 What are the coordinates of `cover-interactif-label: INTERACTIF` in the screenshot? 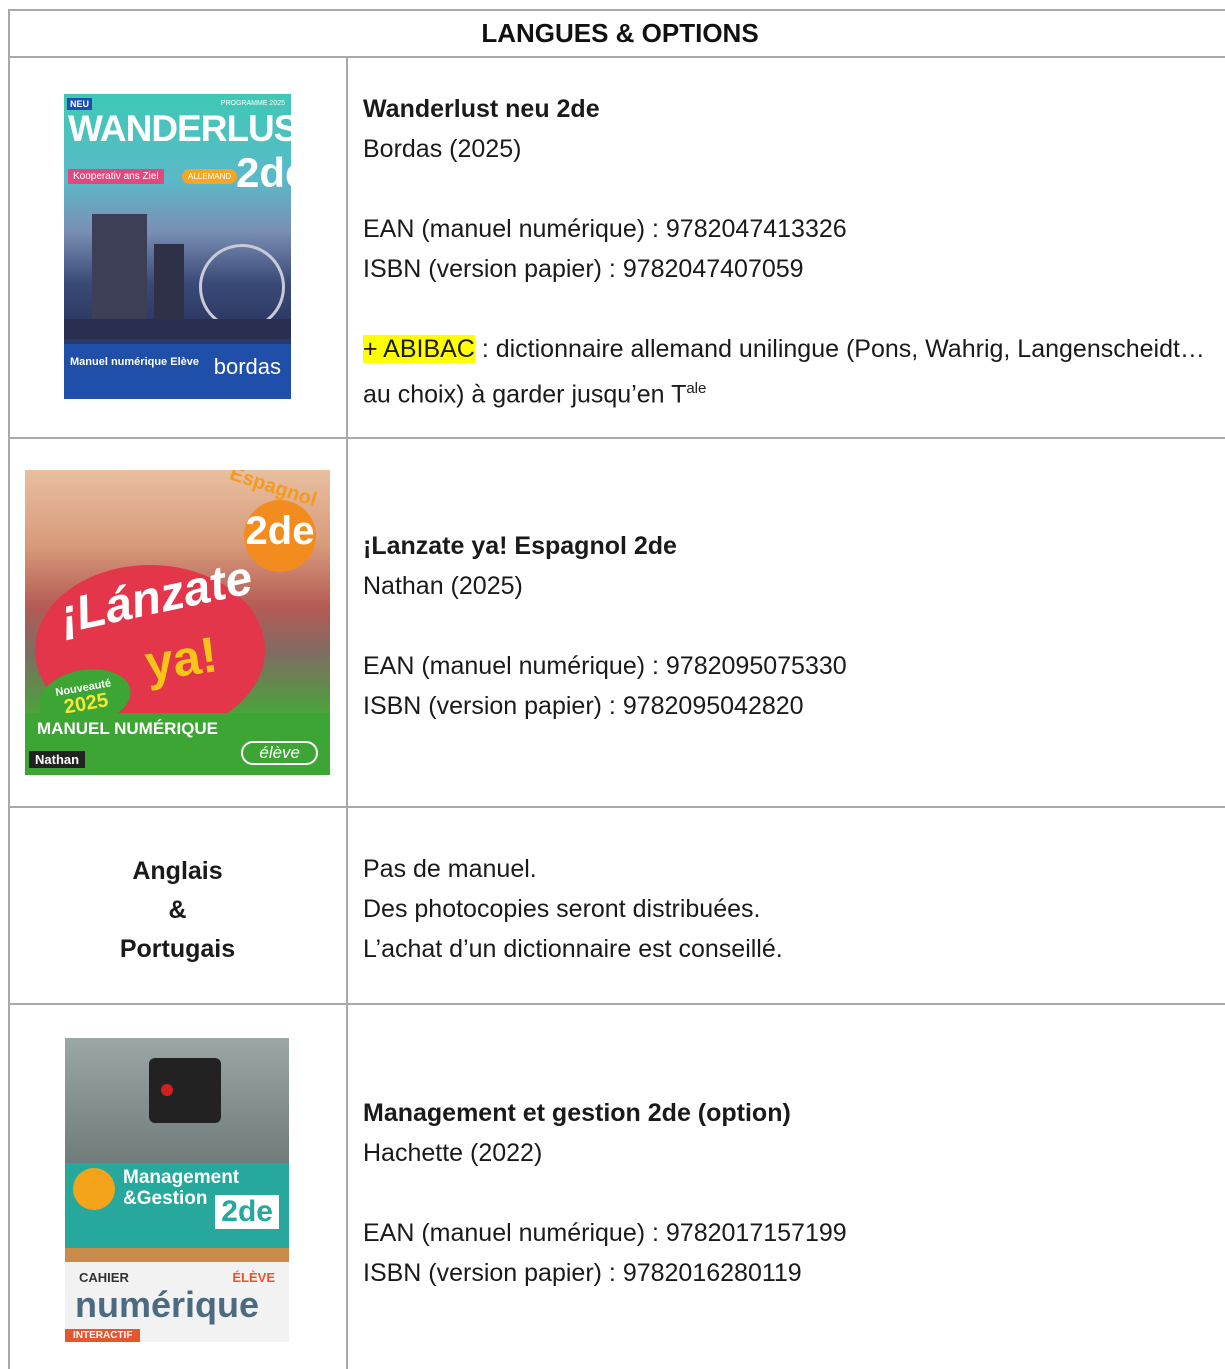 It's located at (103, 1335).